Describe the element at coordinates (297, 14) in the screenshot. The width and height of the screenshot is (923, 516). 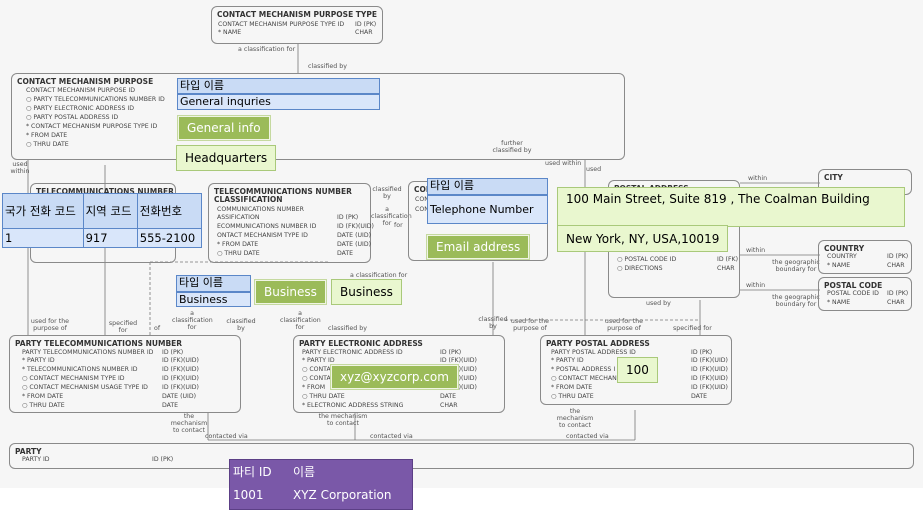
I see `entity-title: CONTACT MECHANISM PURPOSE TYPE` at that location.